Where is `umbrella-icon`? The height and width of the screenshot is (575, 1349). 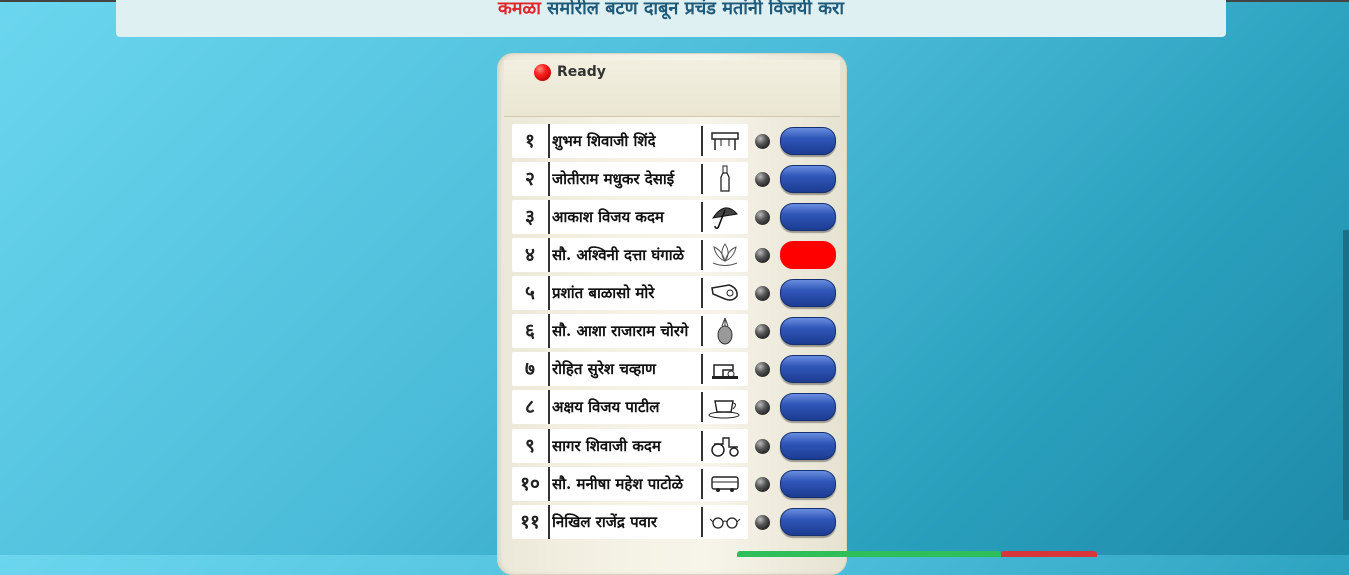 umbrella-icon is located at coordinates (724, 217).